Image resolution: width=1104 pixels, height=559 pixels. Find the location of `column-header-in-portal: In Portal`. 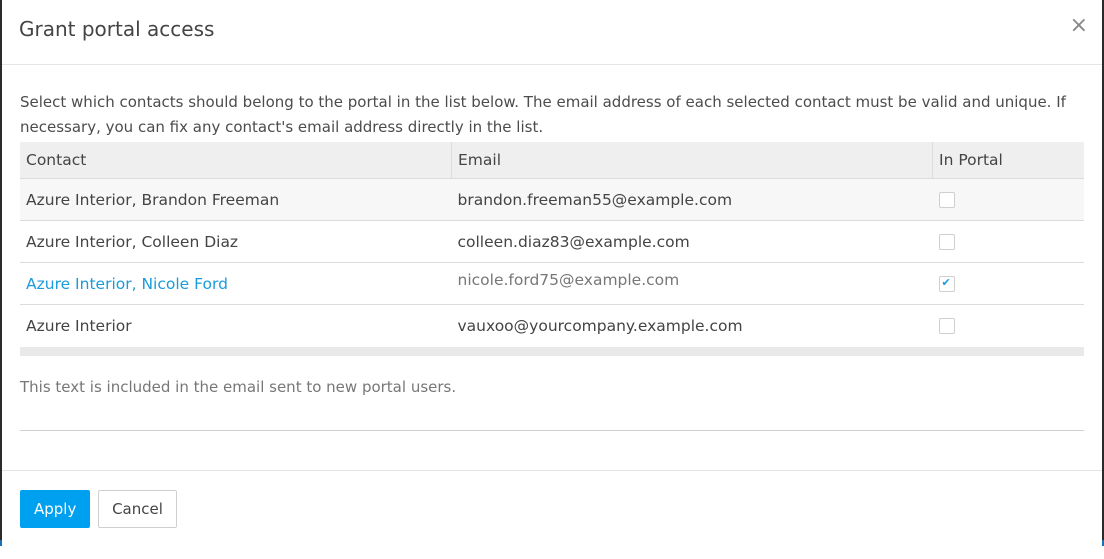

column-header-in-portal: In Portal is located at coordinates (1008, 160).